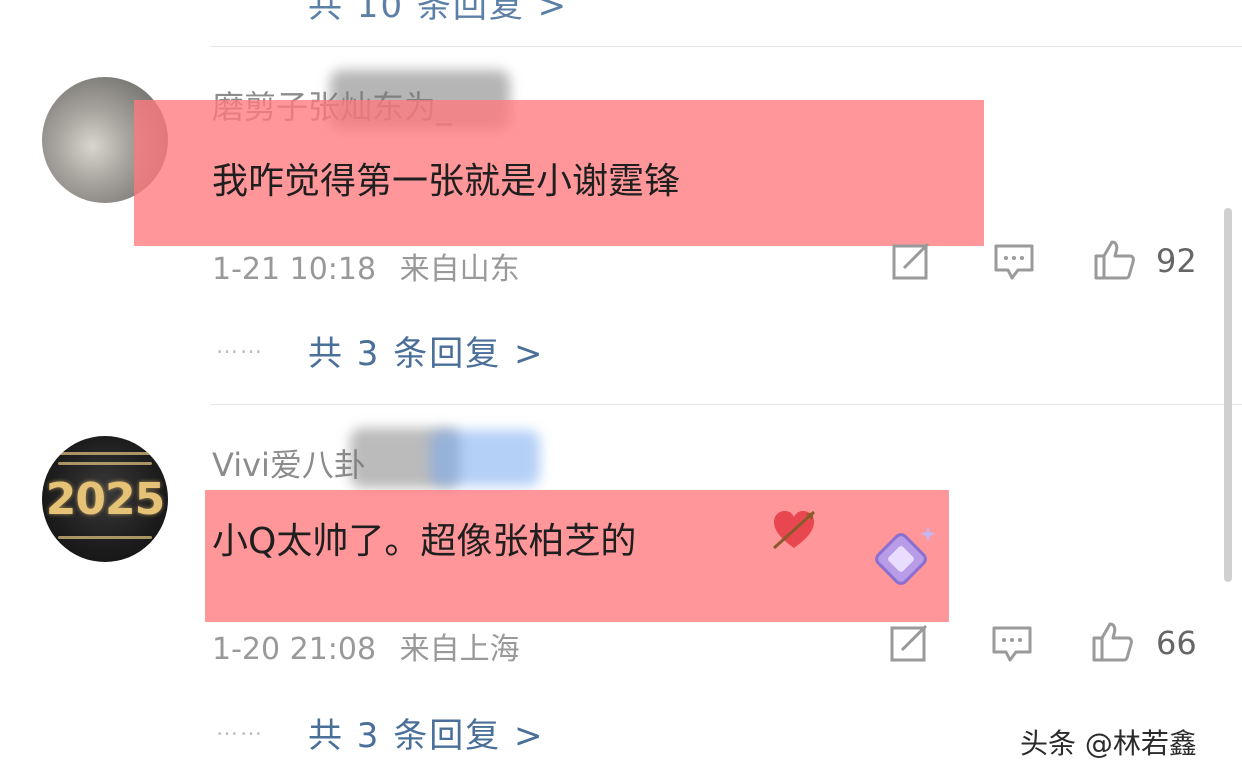 This screenshot has width=1242, height=778. I want to click on comment-meta: 1-20 21:08 来自上海, so click(366, 646).